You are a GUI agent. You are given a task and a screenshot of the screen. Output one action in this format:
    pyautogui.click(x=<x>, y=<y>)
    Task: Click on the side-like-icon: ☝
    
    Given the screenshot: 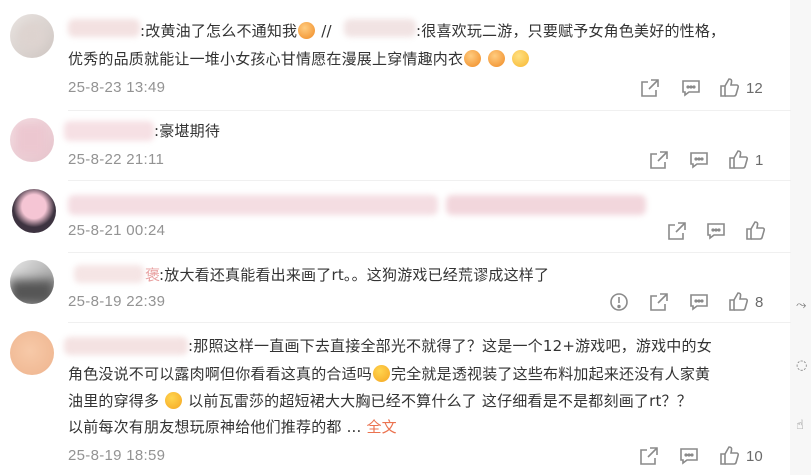 What is the action you would take?
    pyautogui.click(x=803, y=425)
    